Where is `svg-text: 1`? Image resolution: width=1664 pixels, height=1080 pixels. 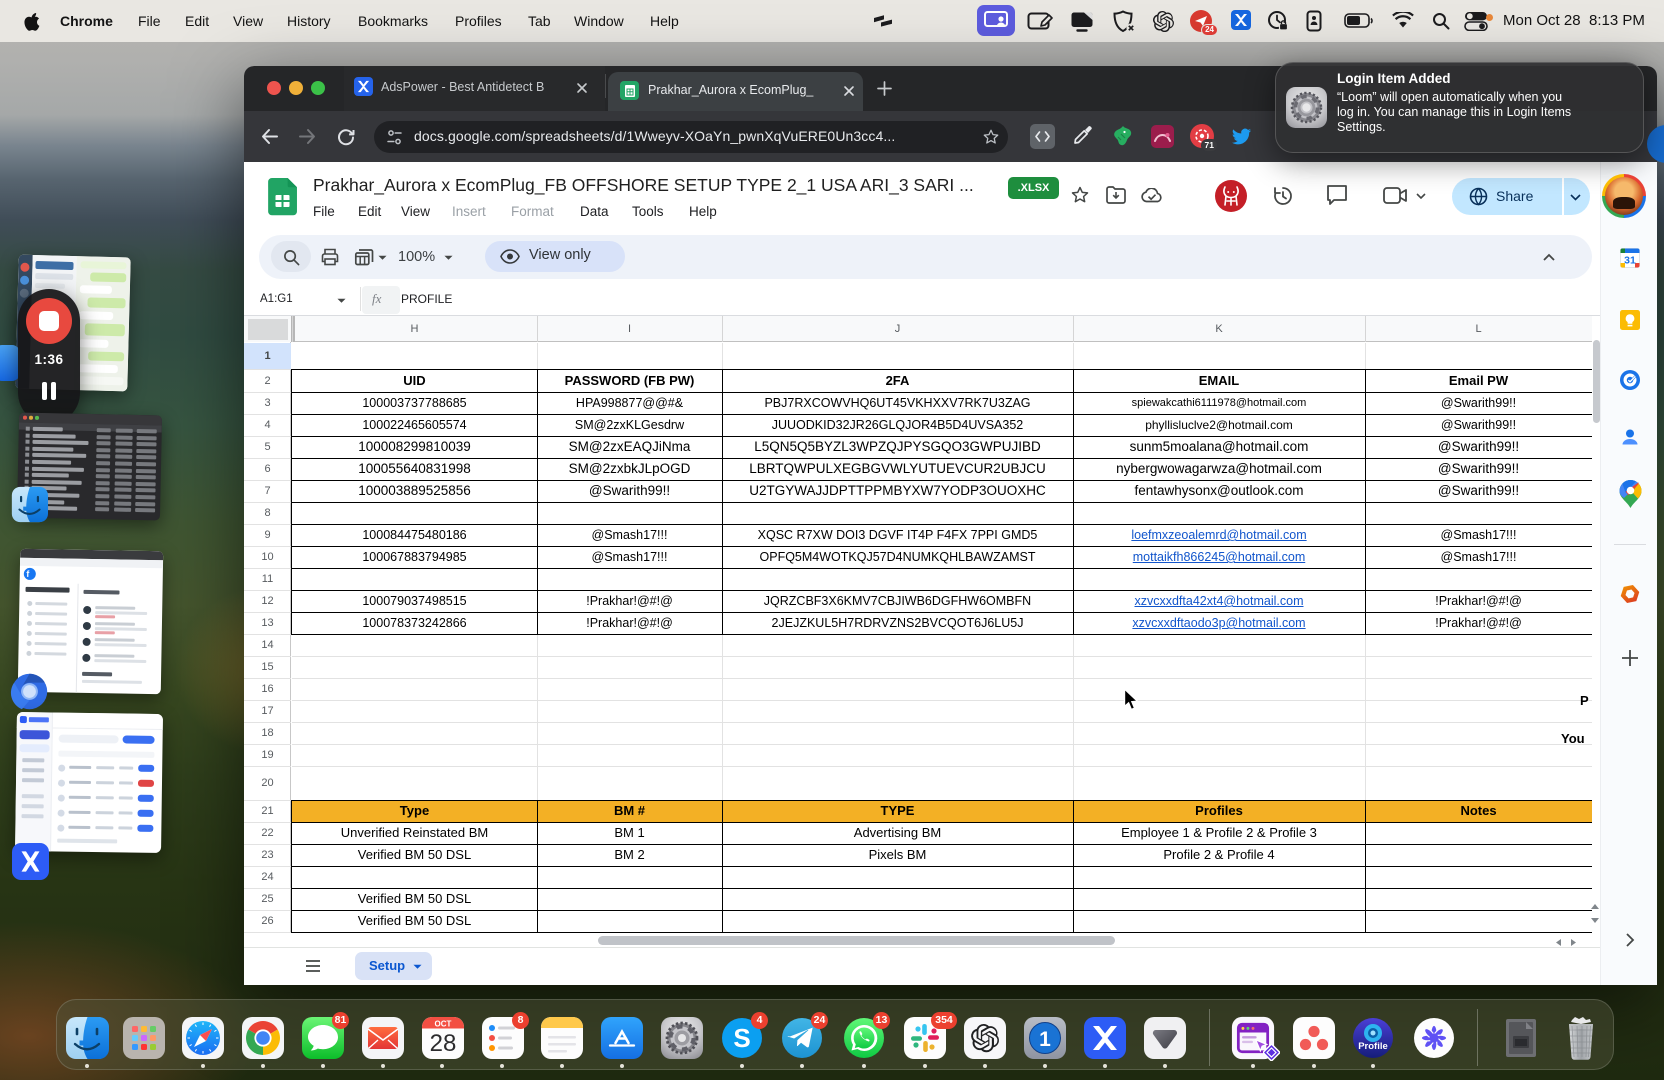
svg-text: 1 is located at coordinates (1045, 1039).